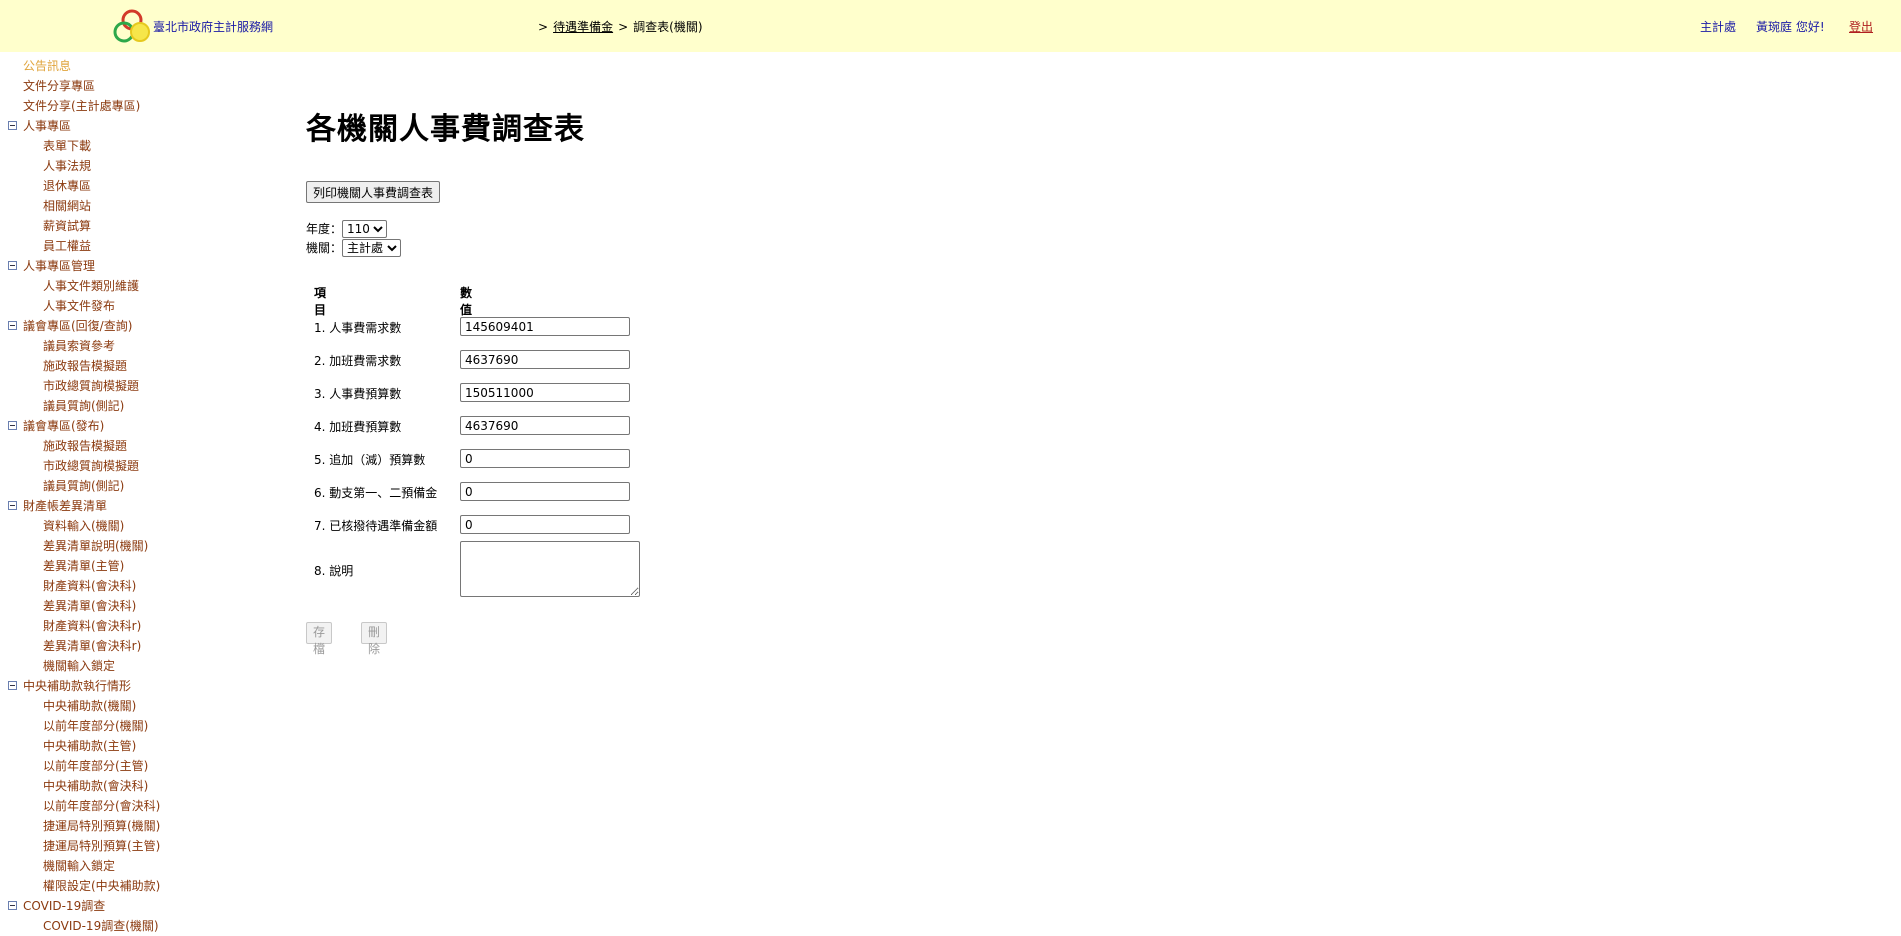 The image size is (1901, 936). What do you see at coordinates (140, 186) in the screenshot?
I see `sidebar-item: 退休專區` at bounding box center [140, 186].